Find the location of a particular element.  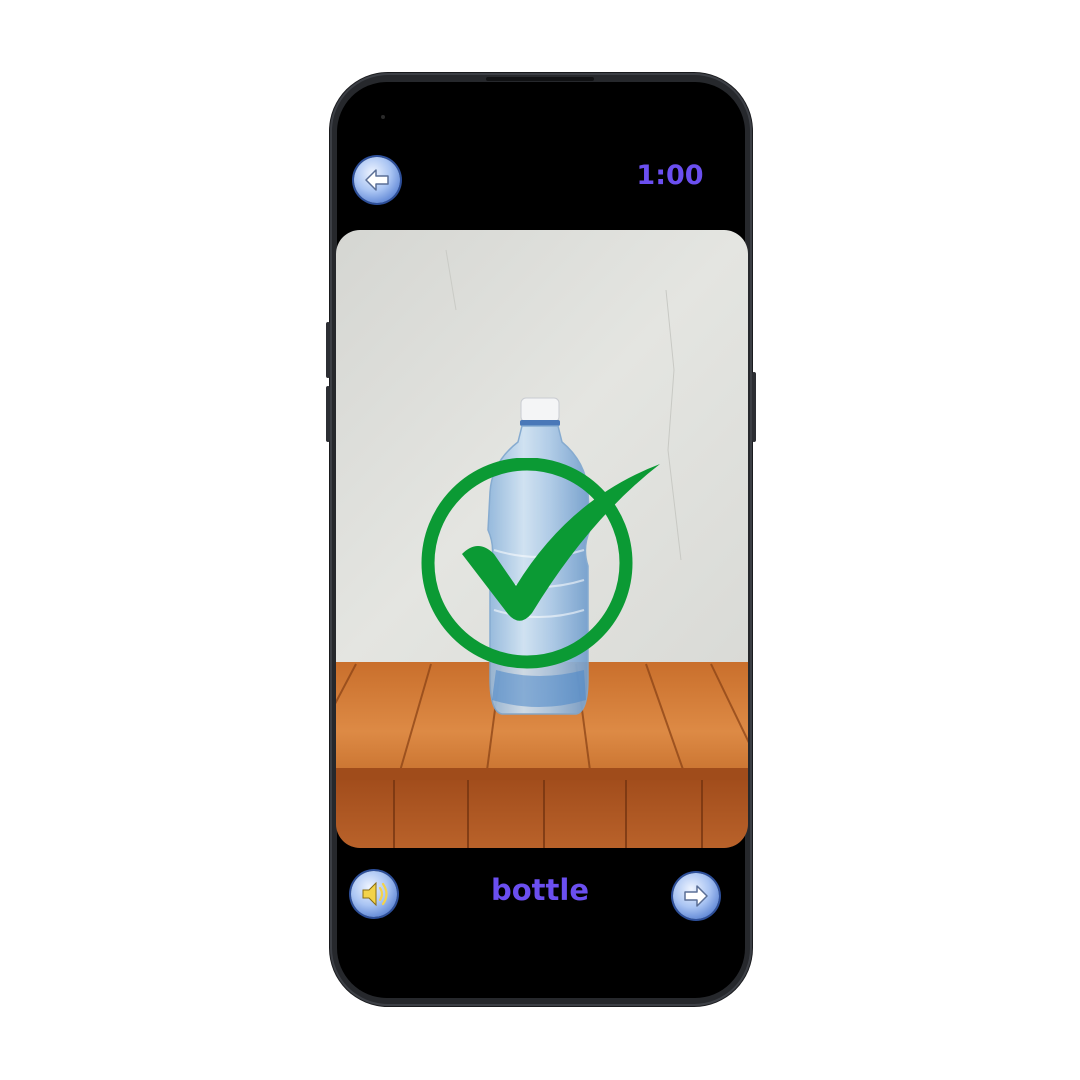

timer: 1:00 is located at coordinates (670, 175).